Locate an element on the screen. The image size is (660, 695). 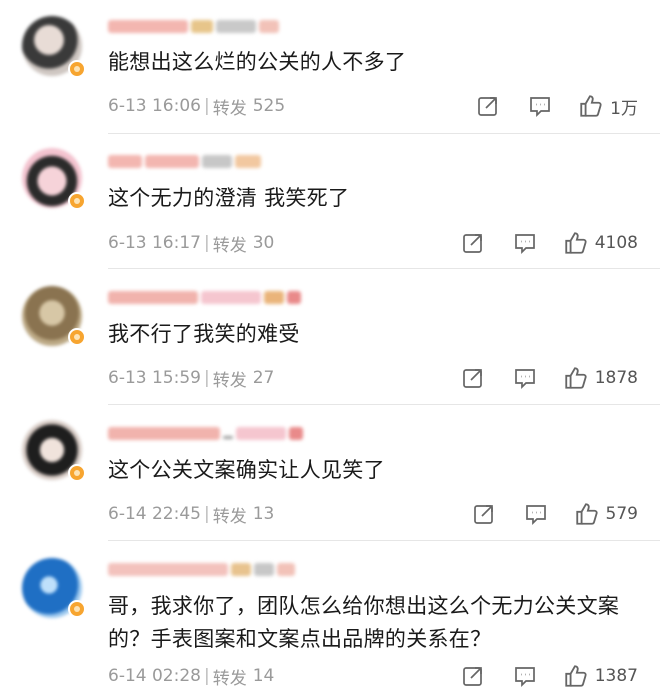
comment-meta: 6-14 22:45 | 转发 13 is located at coordinates (191, 514).